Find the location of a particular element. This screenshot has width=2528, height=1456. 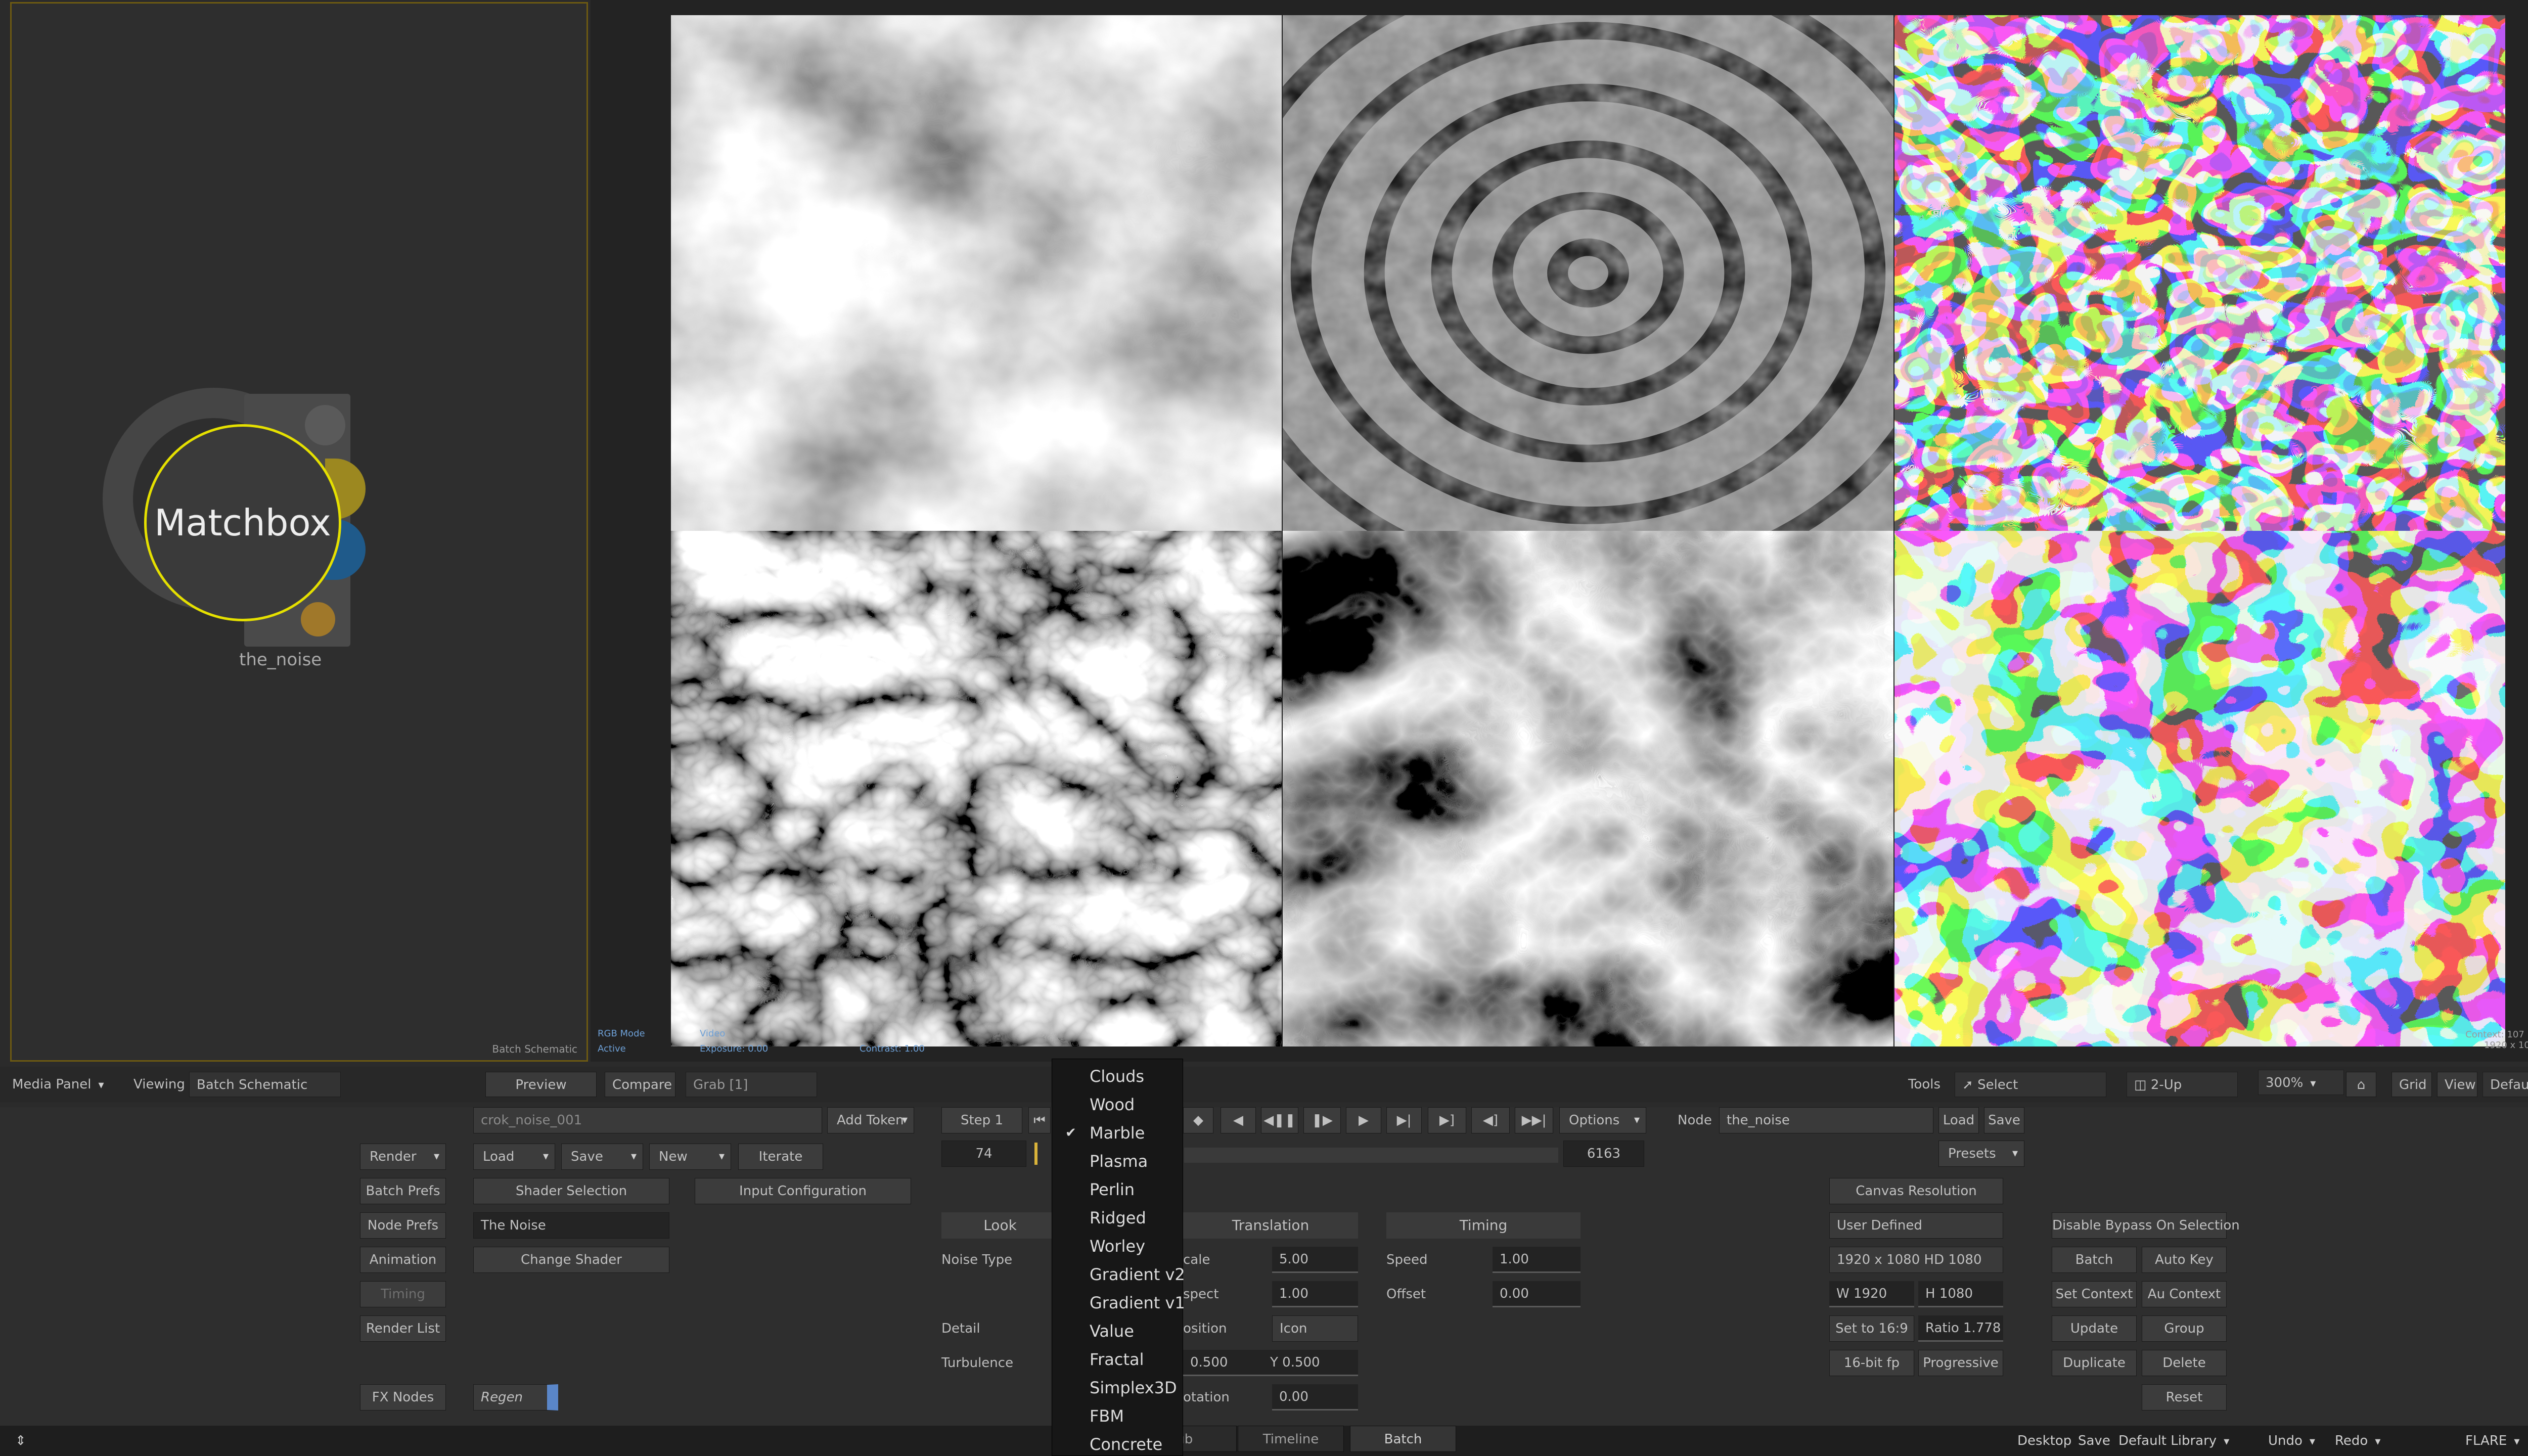

zoom-dropdown: 300% is located at coordinates (2301, 1082).